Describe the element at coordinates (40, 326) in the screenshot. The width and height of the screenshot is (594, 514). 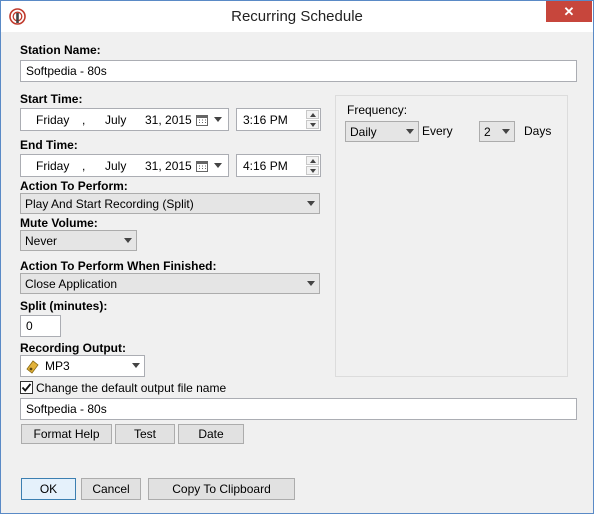
I see `split-minutes-input: 0` at that location.